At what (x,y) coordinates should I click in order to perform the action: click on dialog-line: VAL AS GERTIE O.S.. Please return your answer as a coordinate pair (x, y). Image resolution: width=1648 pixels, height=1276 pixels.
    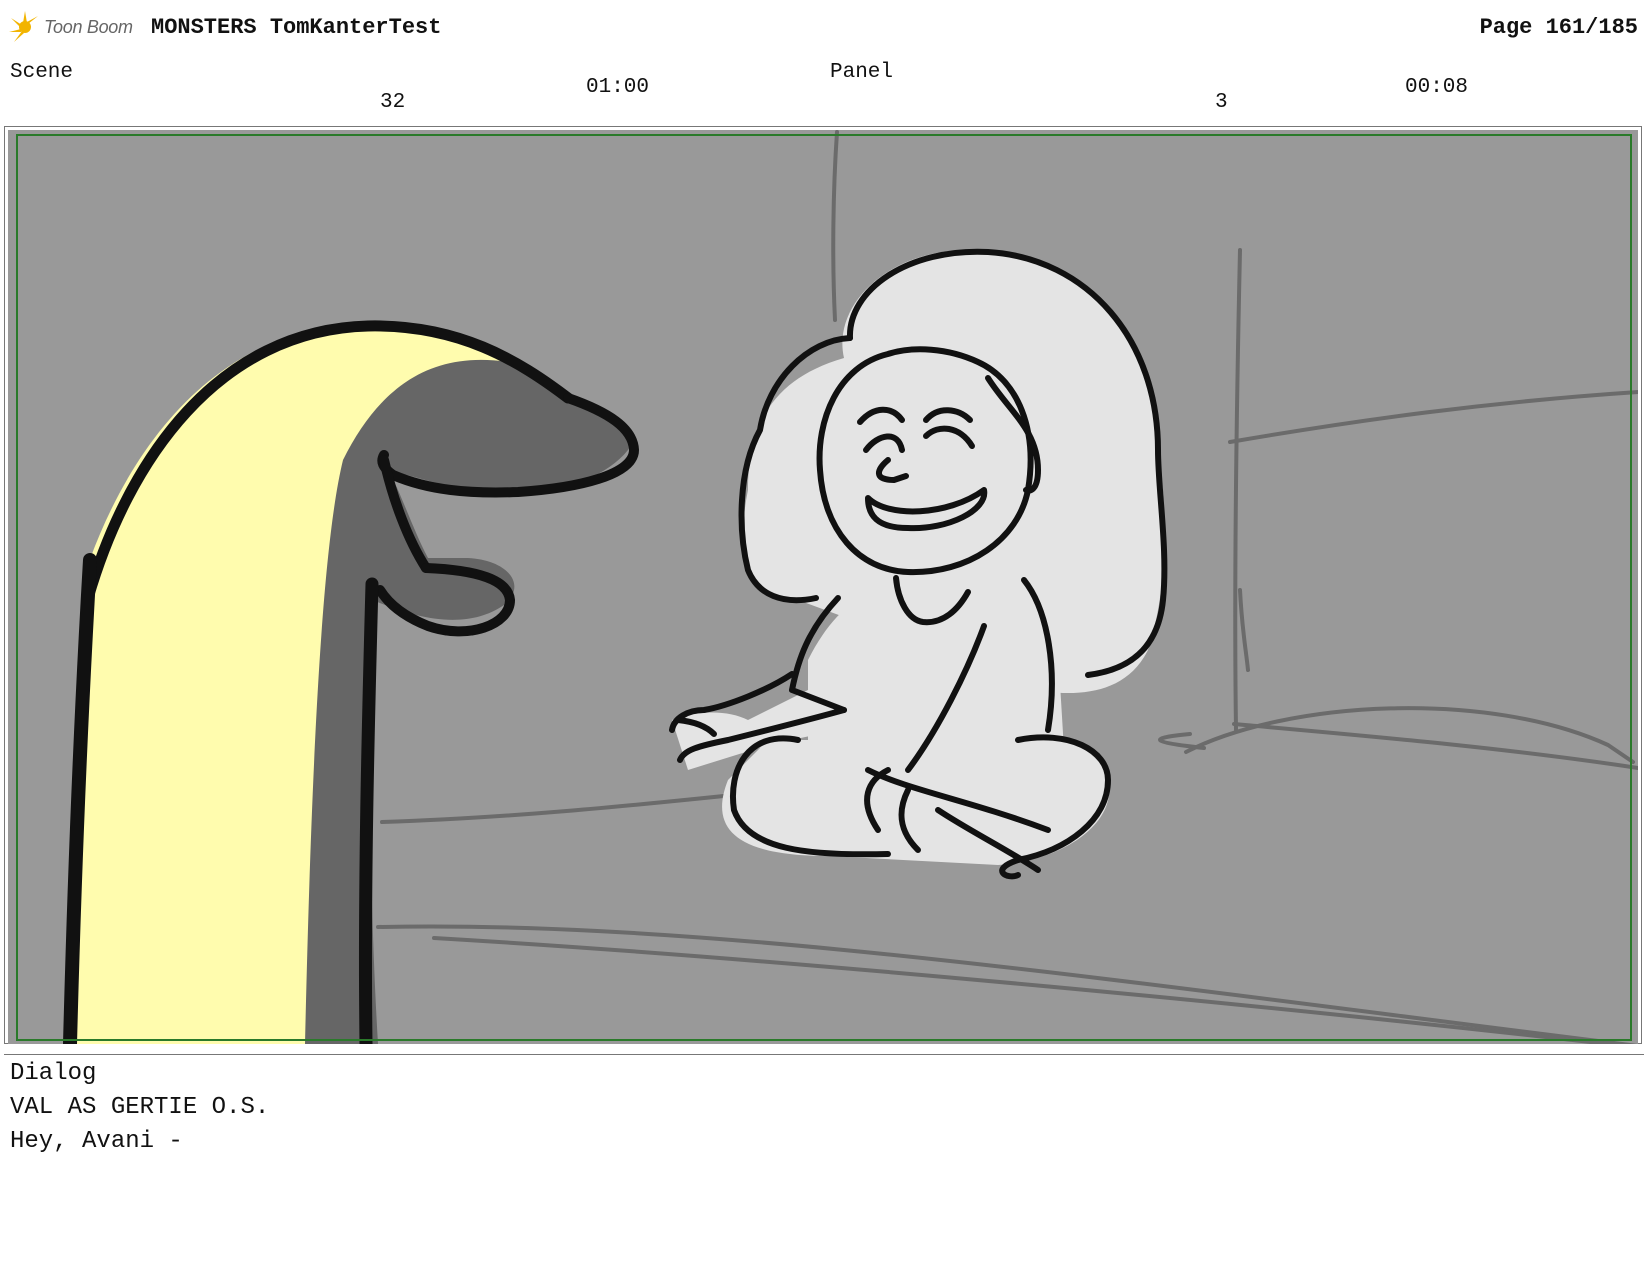
    Looking at the image, I should click on (140, 1107).